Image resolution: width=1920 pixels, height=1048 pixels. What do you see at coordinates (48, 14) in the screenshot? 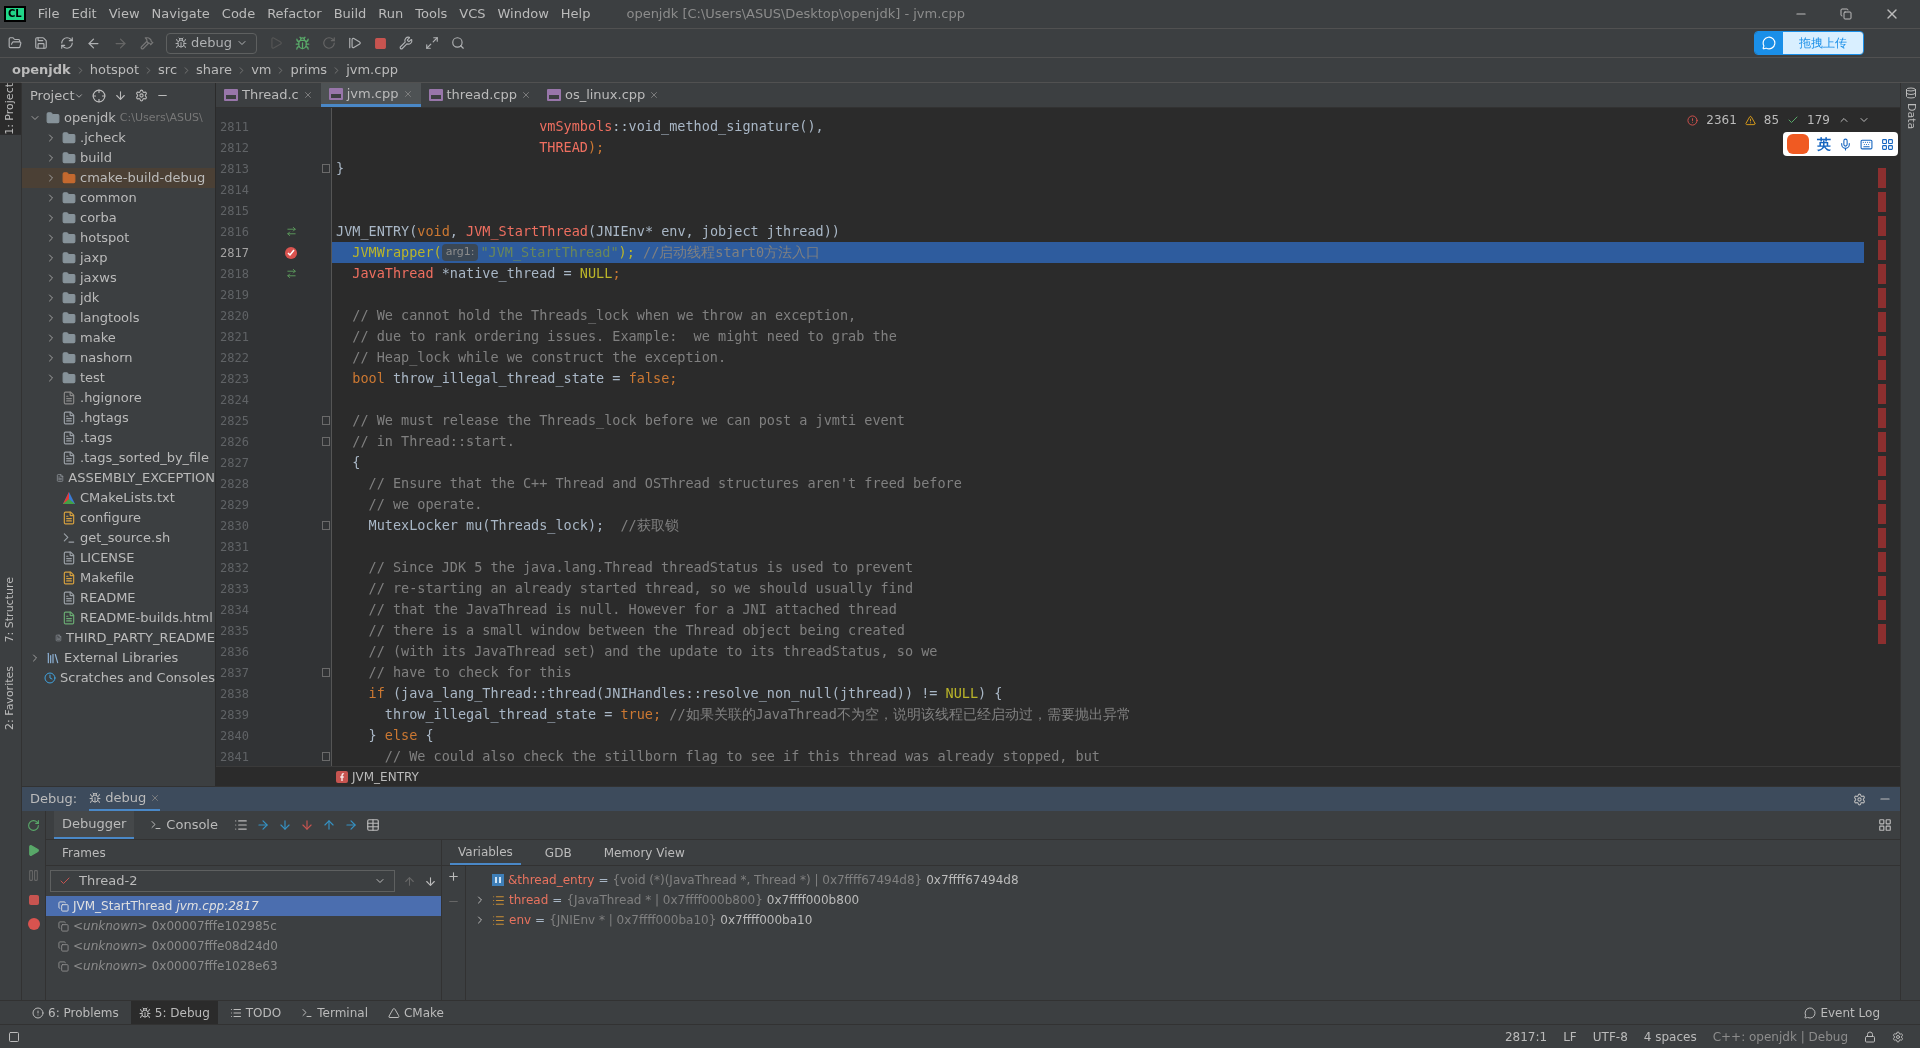
I see `menu-item: File` at bounding box center [48, 14].